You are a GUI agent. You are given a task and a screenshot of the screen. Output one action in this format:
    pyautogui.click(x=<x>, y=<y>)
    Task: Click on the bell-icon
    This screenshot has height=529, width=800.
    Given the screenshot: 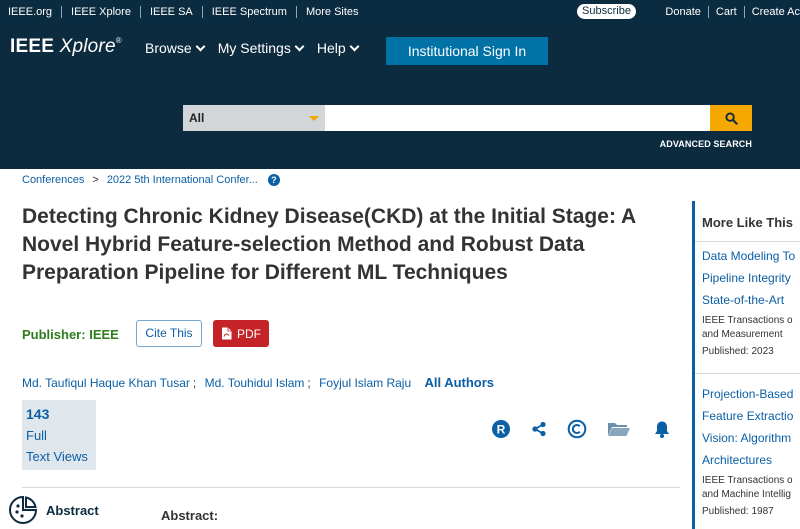 What is the action you would take?
    pyautogui.click(x=662, y=429)
    